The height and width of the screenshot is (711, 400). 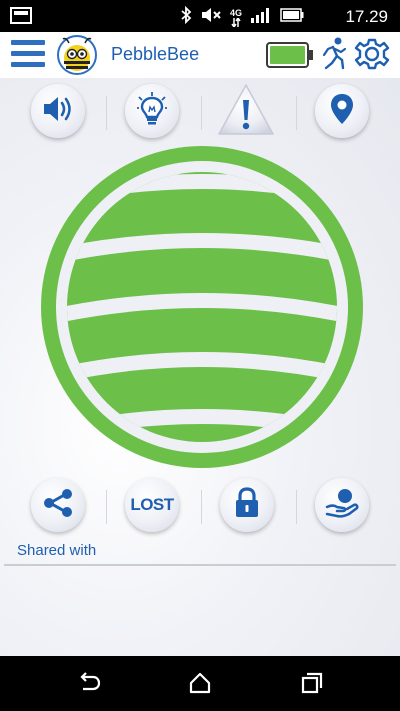 I want to click on lost-label: LOST, so click(x=152, y=504).